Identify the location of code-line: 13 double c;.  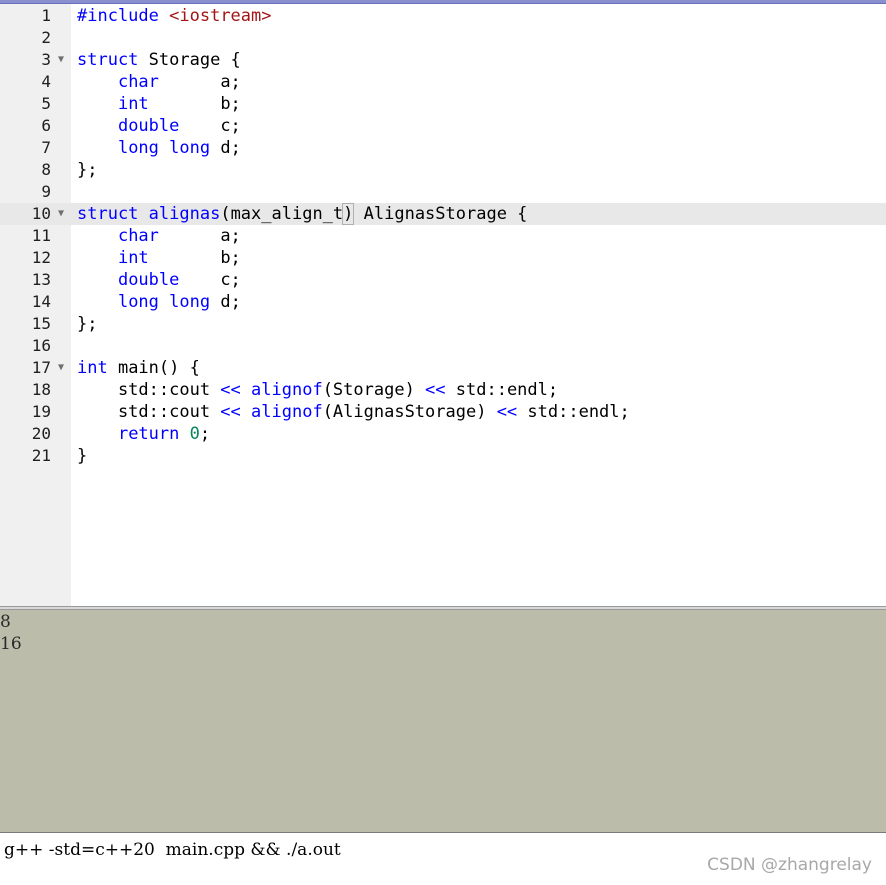
(443, 280).